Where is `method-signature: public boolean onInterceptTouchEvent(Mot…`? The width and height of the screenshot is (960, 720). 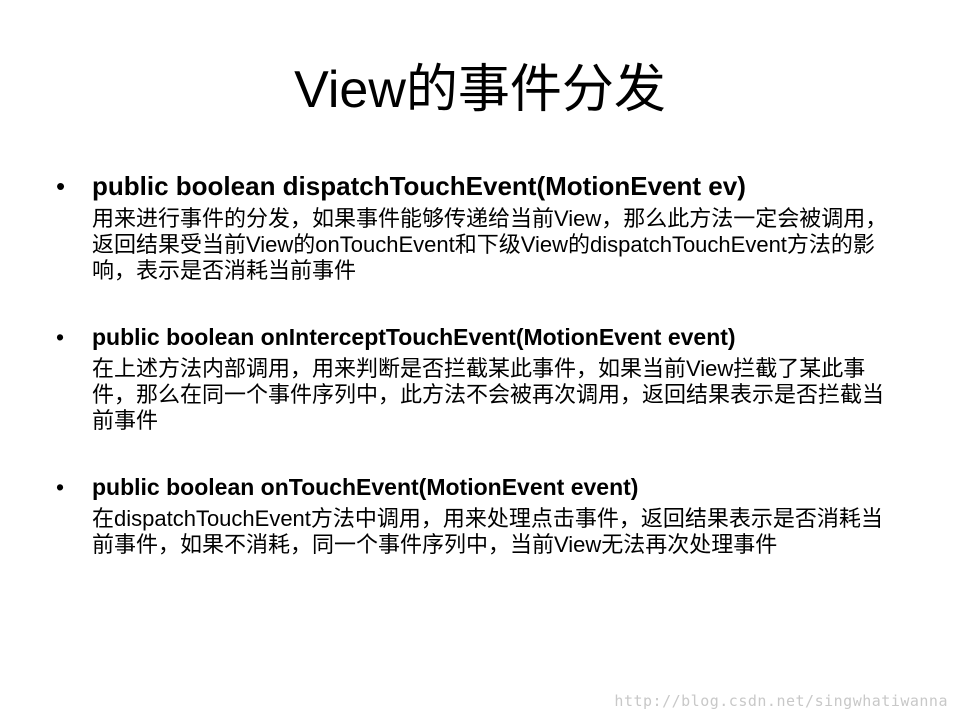
method-signature: public boolean onInterceptTouchEvent(Mot… is located at coordinates (414, 337).